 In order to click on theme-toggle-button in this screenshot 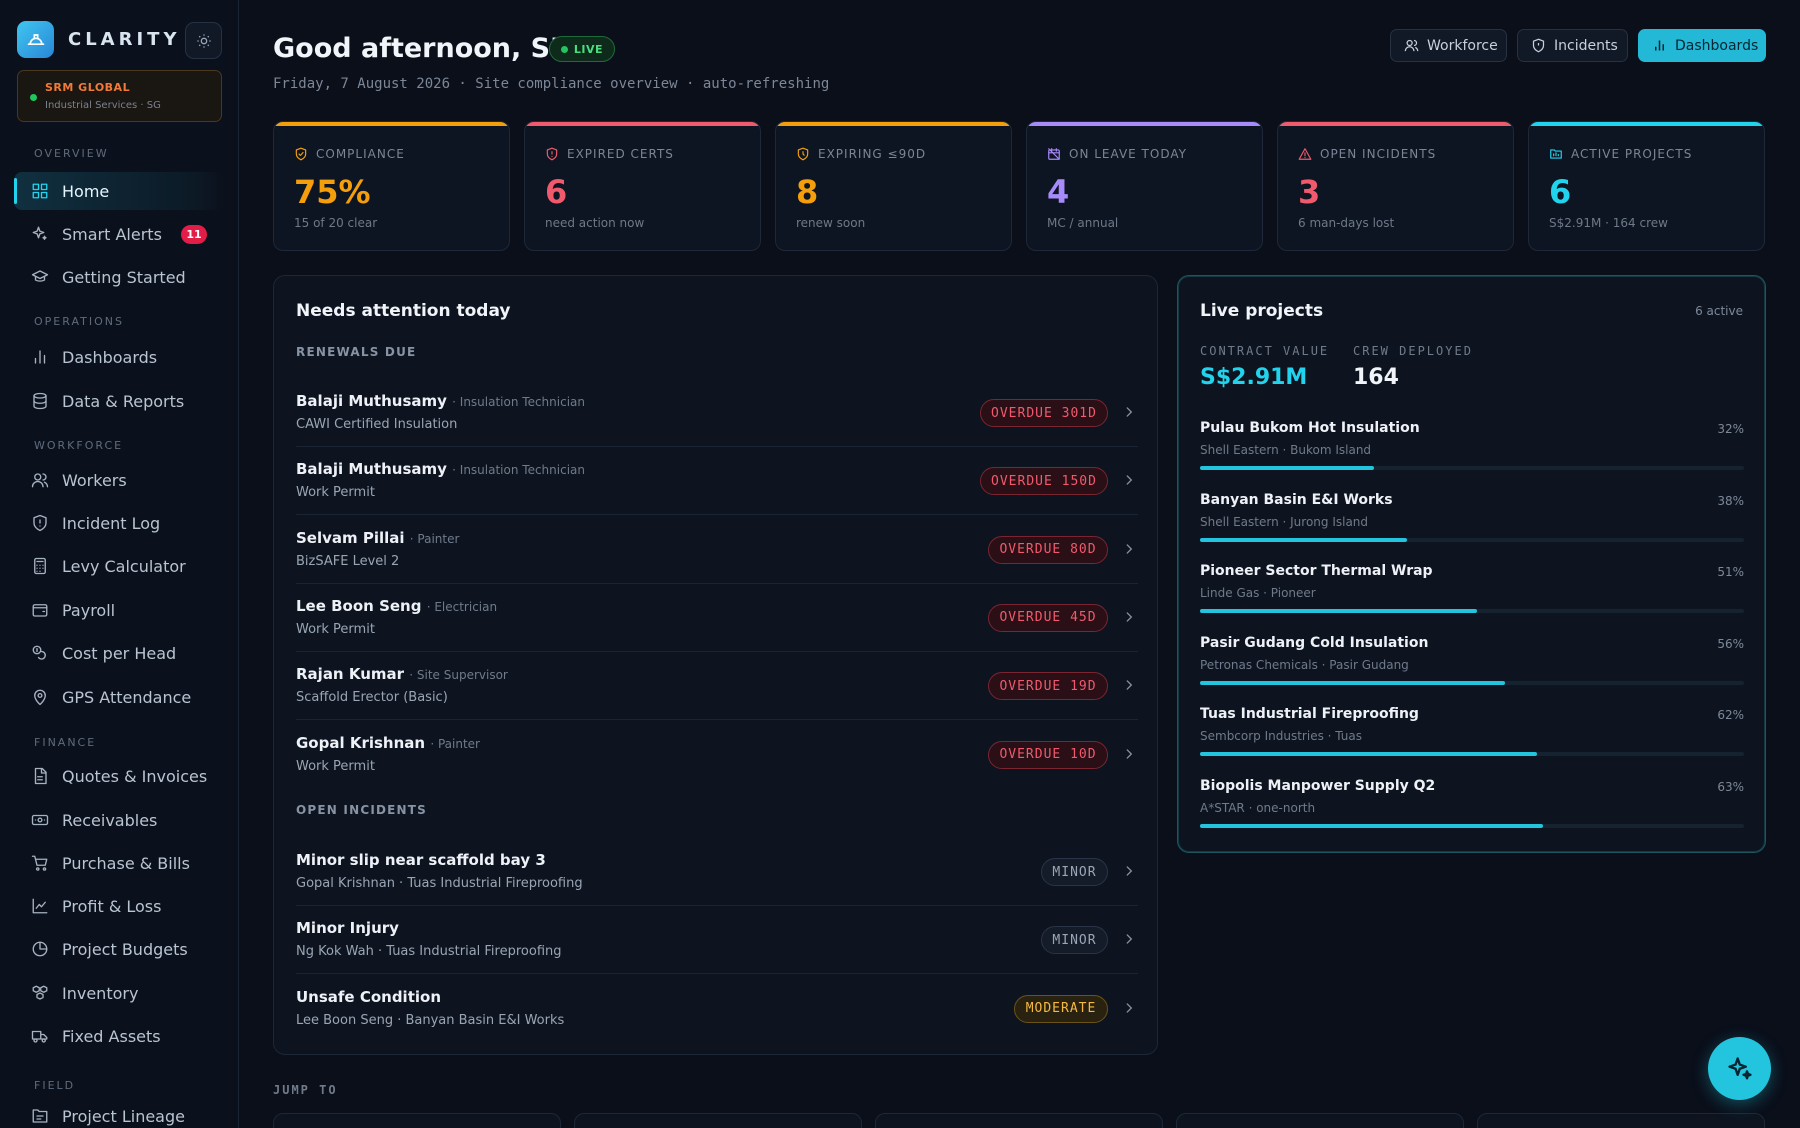, I will do `click(203, 40)`.